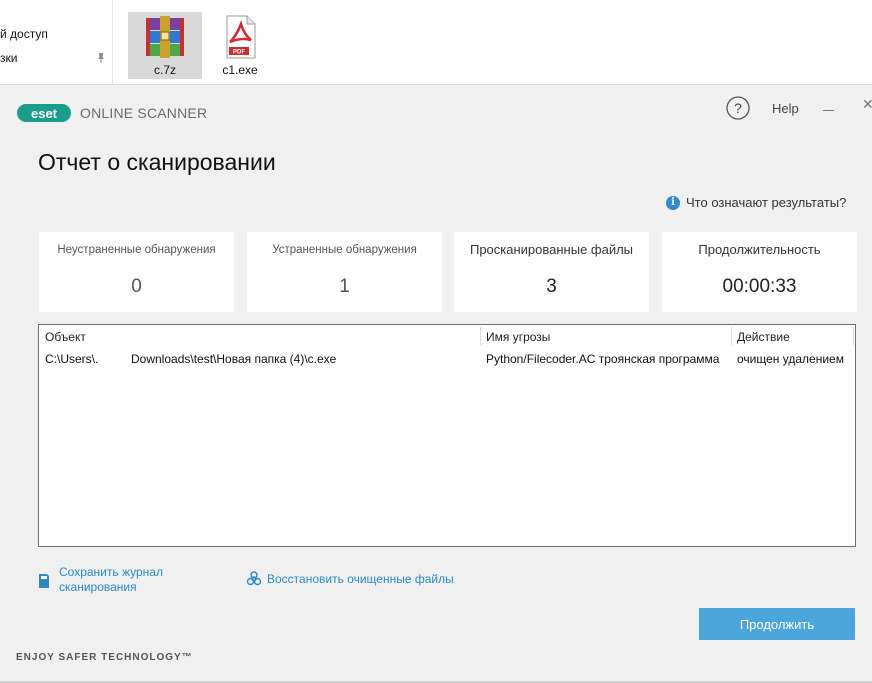  I want to click on help-button: Help, so click(785, 108).